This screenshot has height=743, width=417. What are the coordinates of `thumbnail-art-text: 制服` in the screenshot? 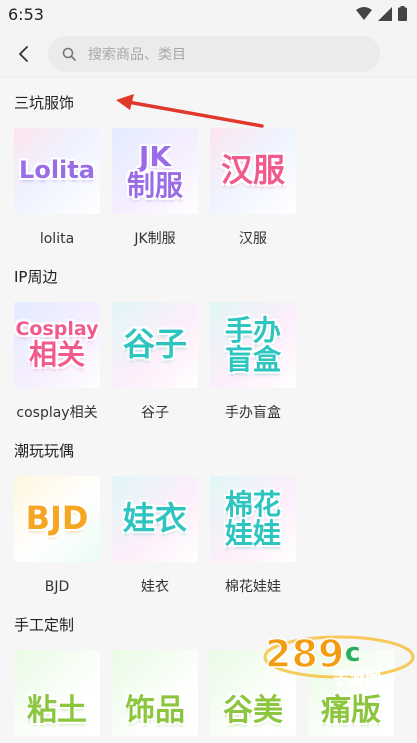 It's located at (154, 185).